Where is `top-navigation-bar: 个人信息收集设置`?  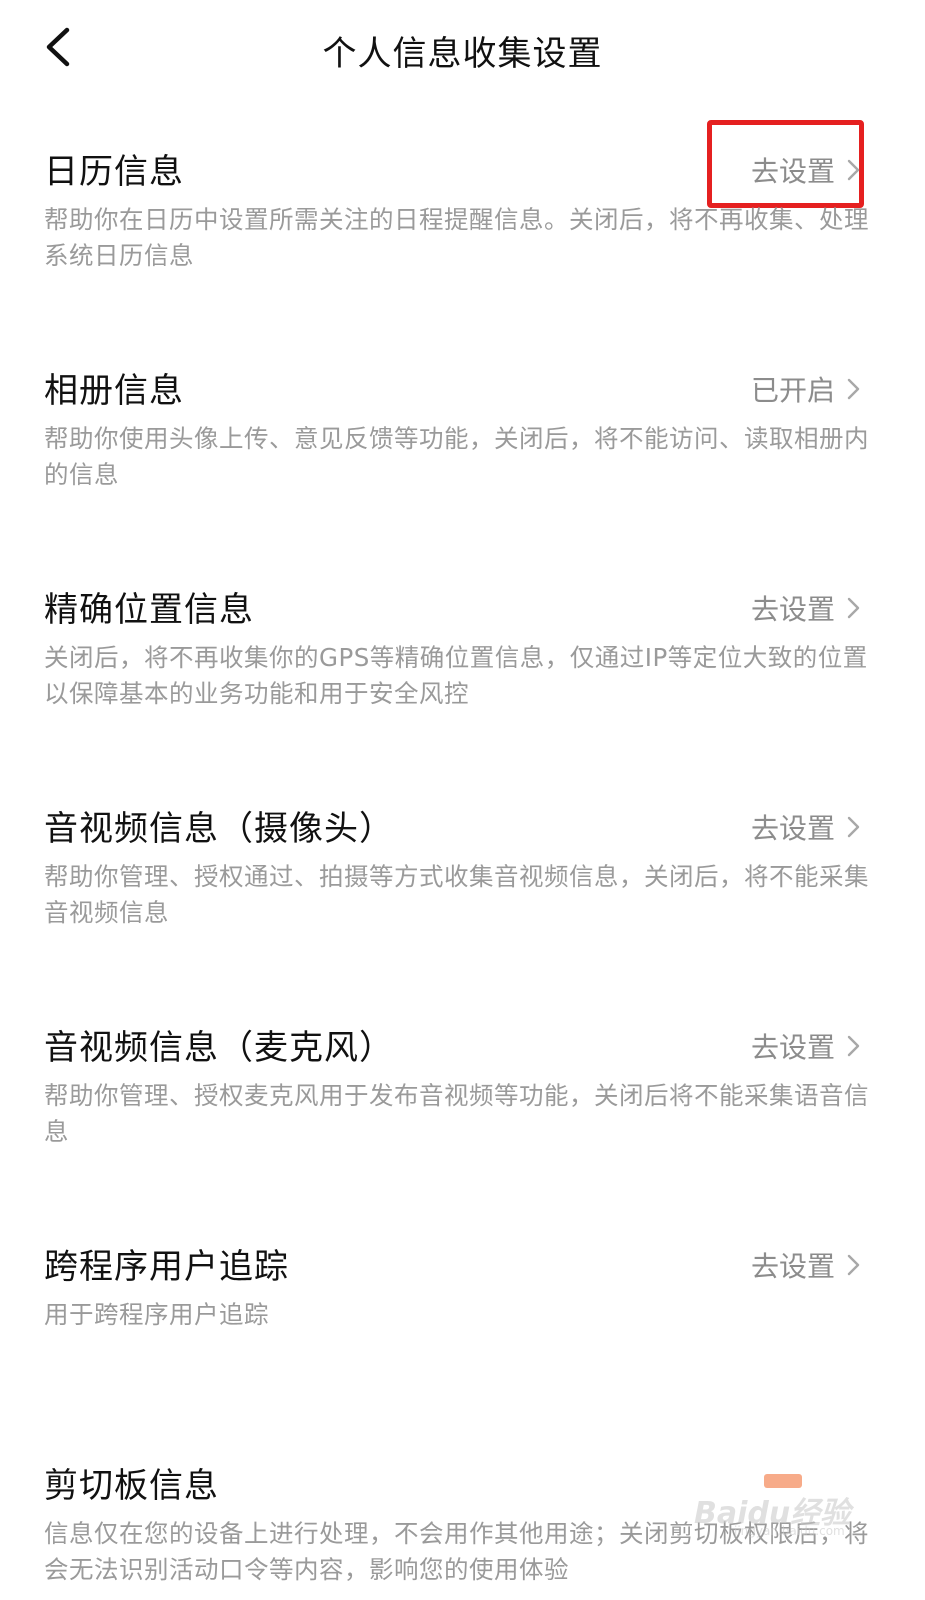 top-navigation-bar: 个人信息收集设置 is located at coordinates (462, 50).